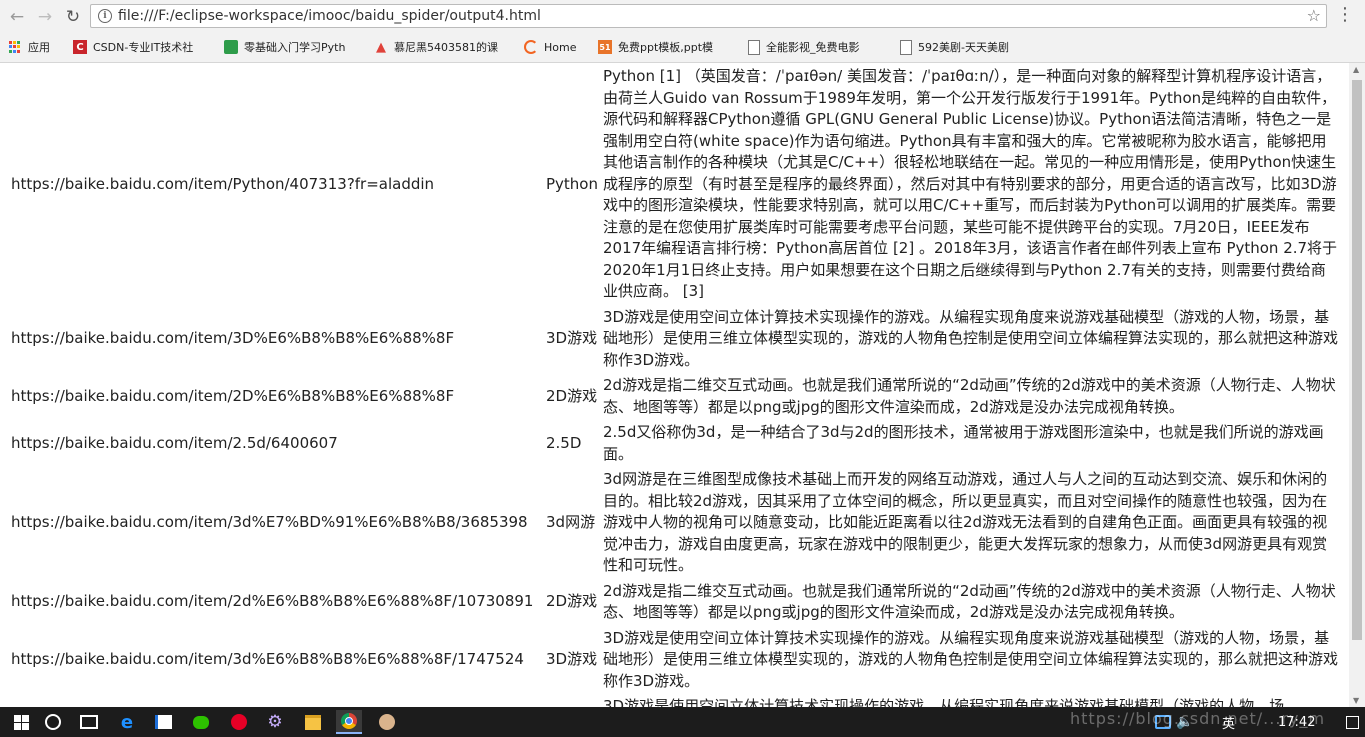 The height and width of the screenshot is (737, 1365). I want to click on scrollbar-thumb, so click(1357, 360).